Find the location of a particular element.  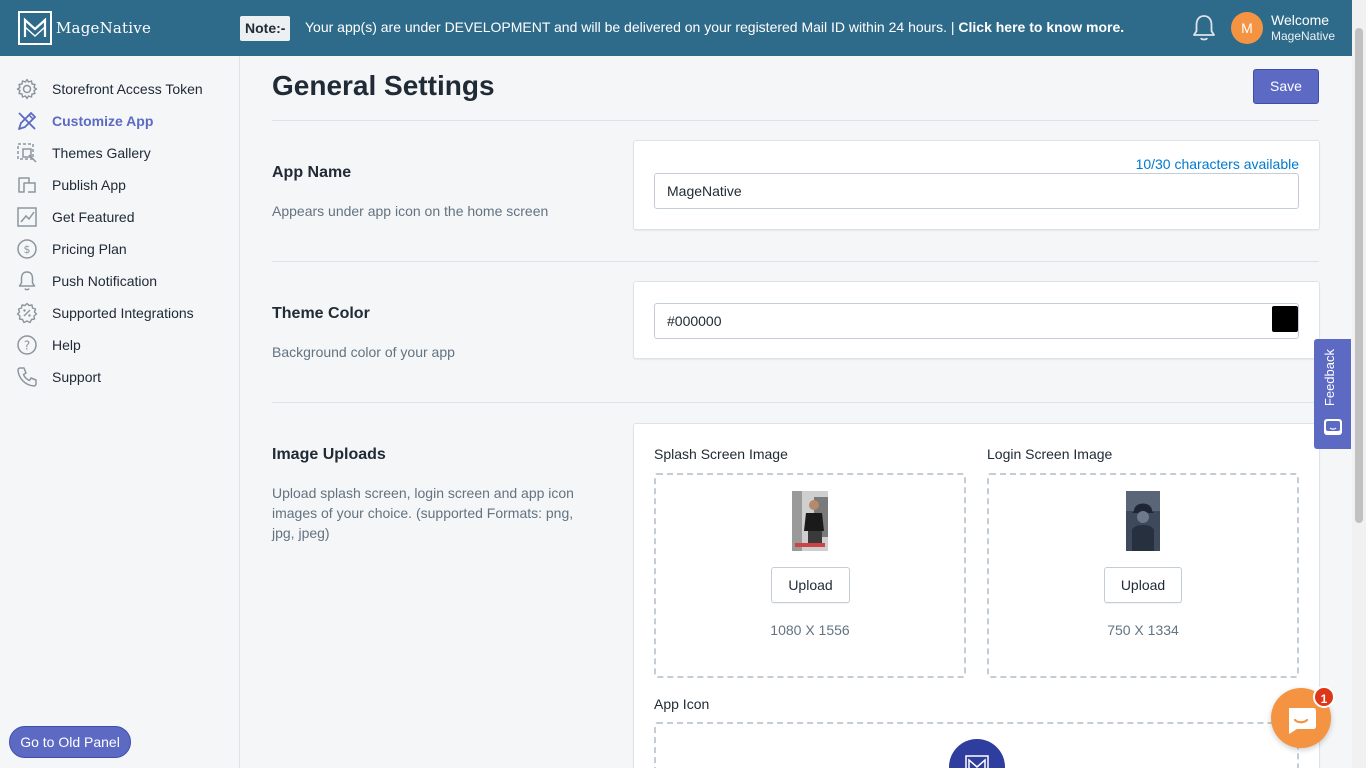

sidebar-item-label: Publish App is located at coordinates (89, 185).